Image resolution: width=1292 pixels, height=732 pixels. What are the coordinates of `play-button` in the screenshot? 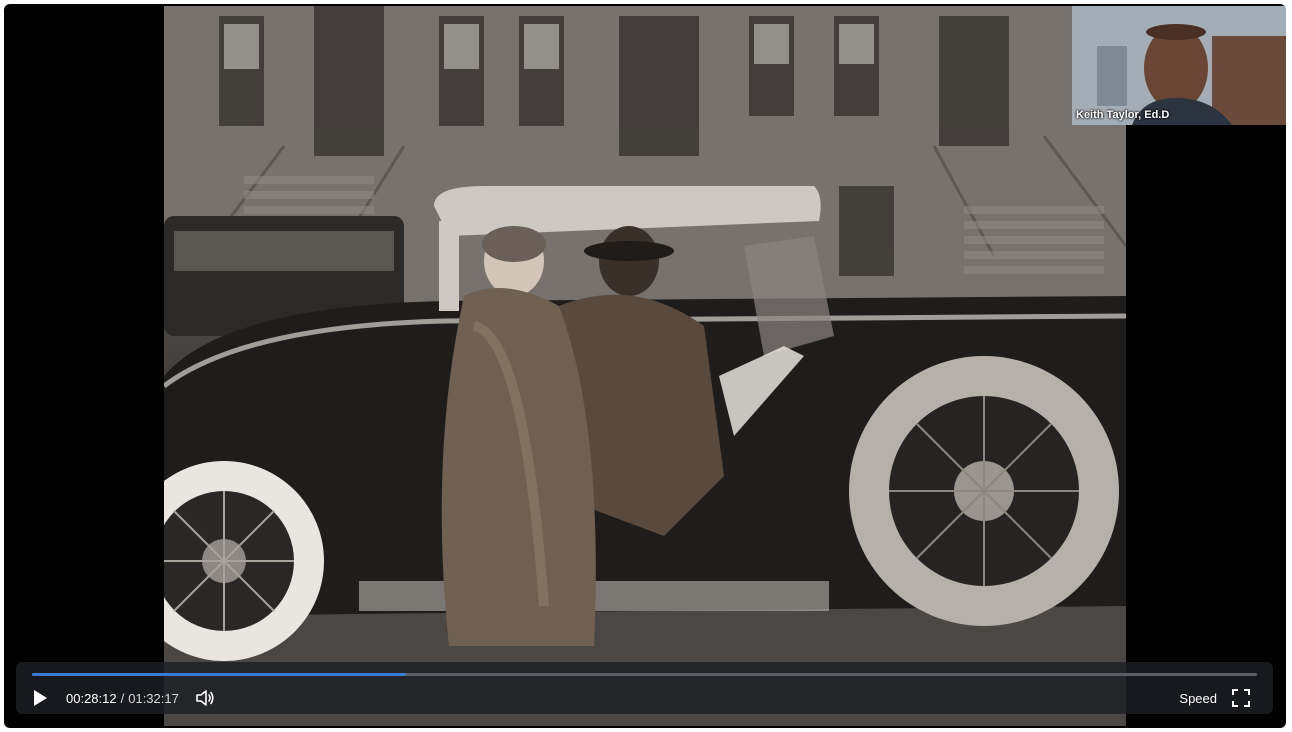 It's located at (40, 698).